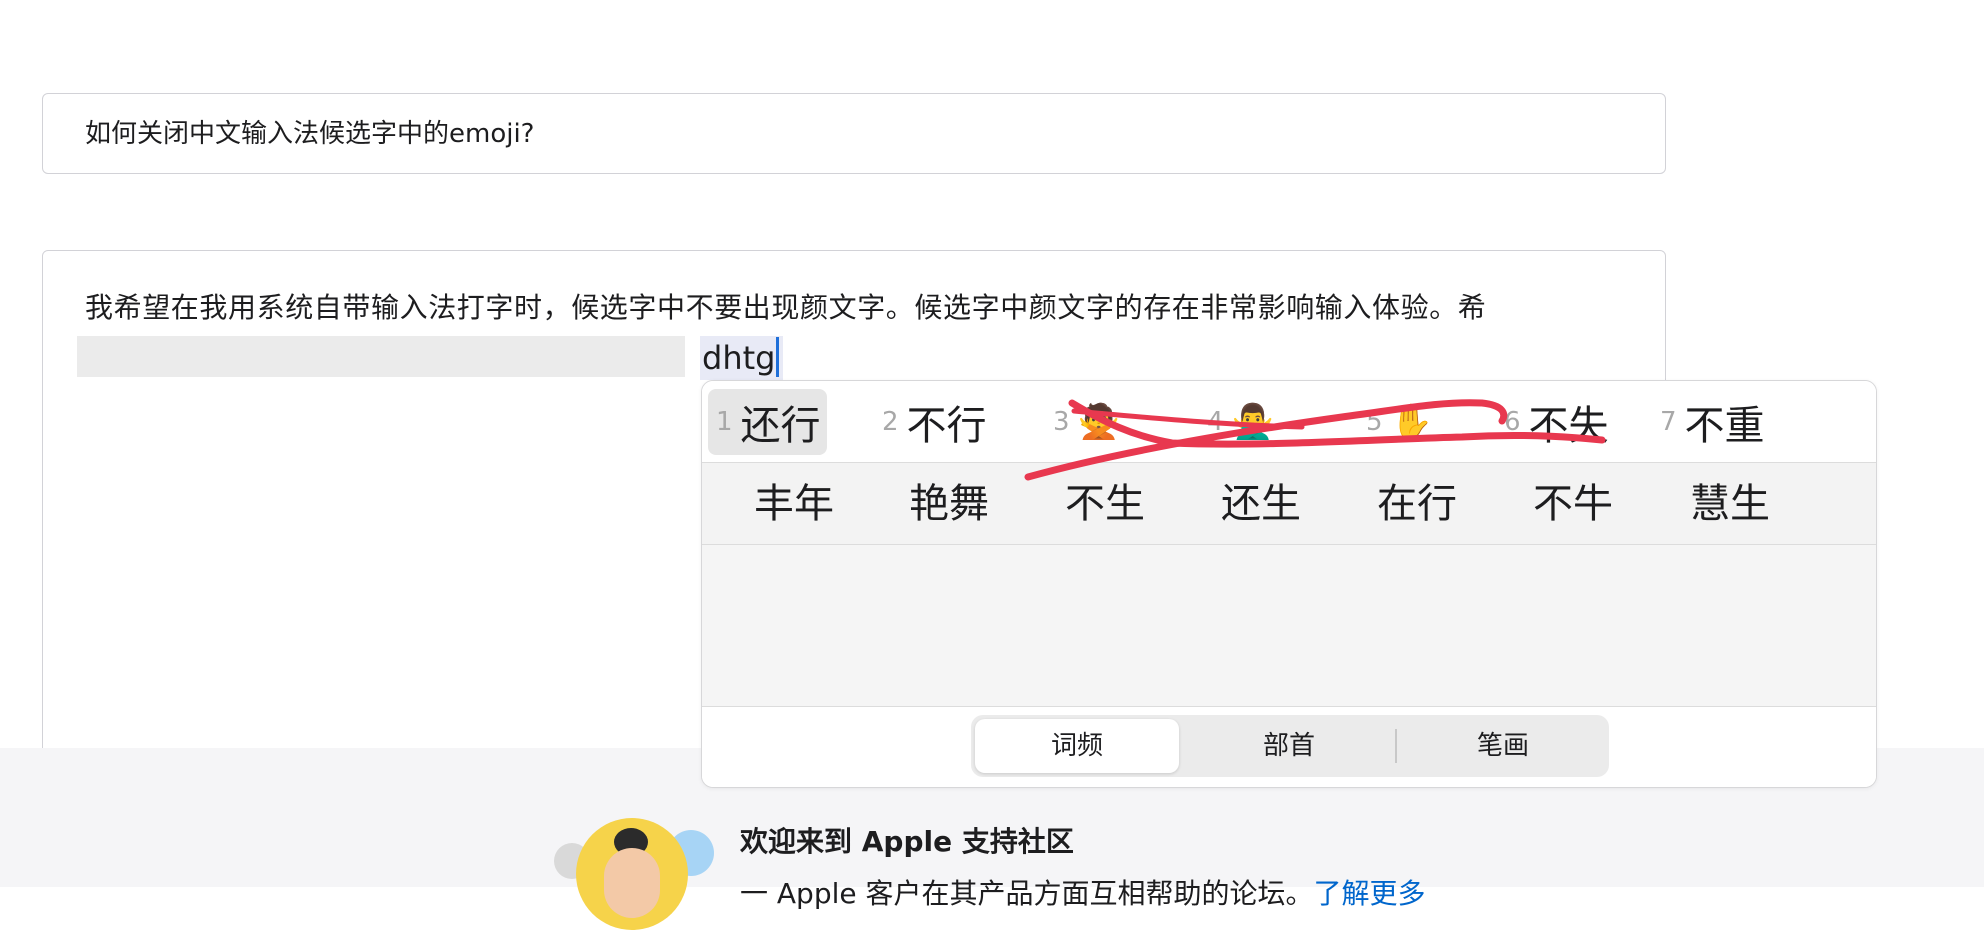  I want to click on footer-subtext-text: 一 Apple 客户在其产品方面互相帮助的论坛。, so click(1027, 893).